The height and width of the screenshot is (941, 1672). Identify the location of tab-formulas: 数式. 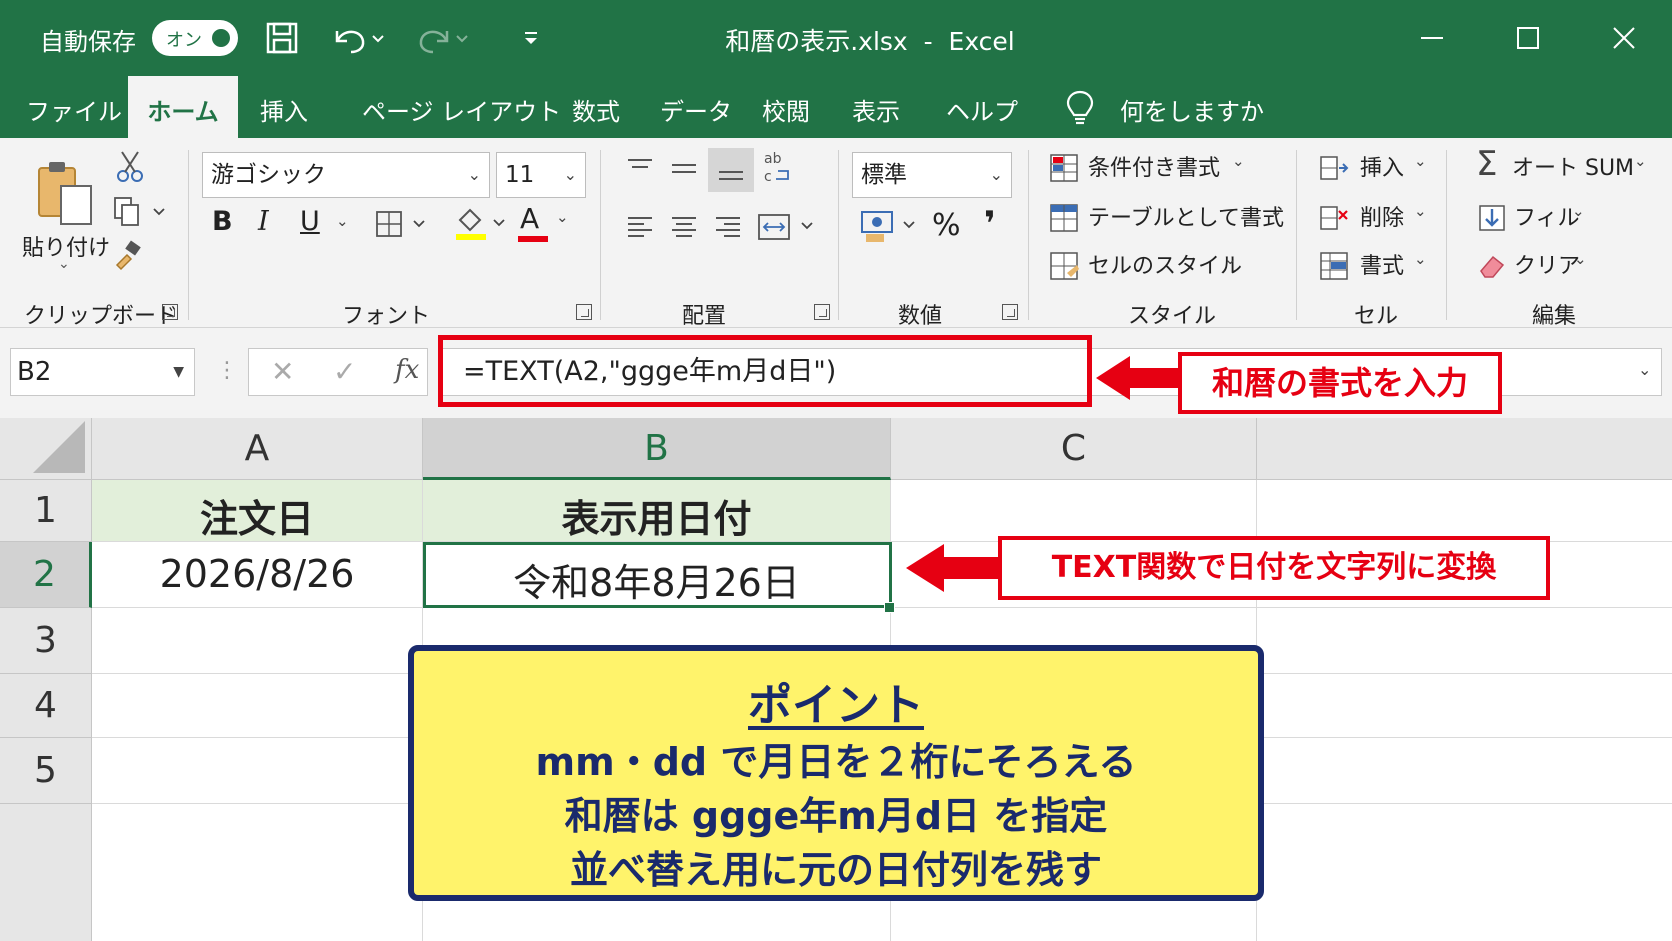
(596, 109).